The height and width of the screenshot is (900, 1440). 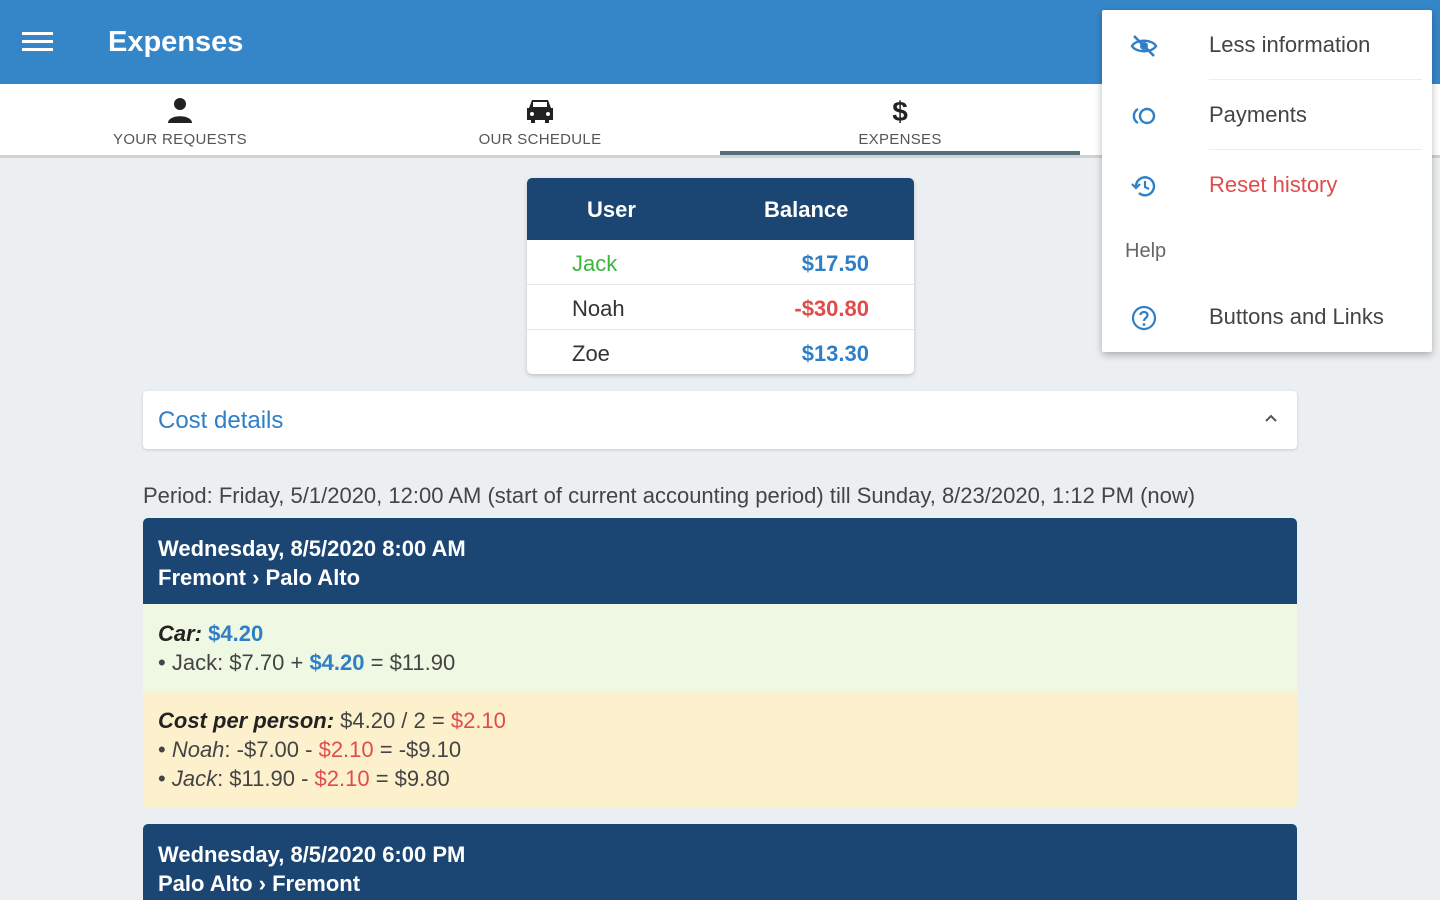 I want to click on calc-person: Noah, so click(x=198, y=749).